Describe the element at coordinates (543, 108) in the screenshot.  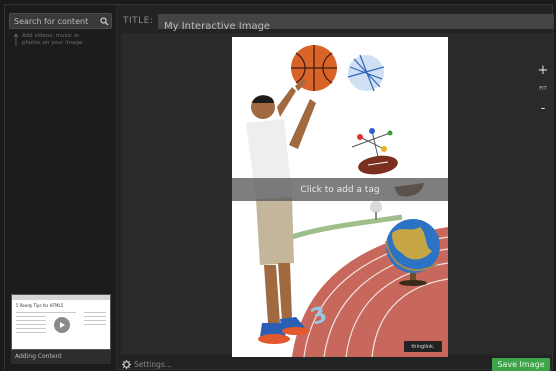
I see `zoom-out-button: -` at that location.